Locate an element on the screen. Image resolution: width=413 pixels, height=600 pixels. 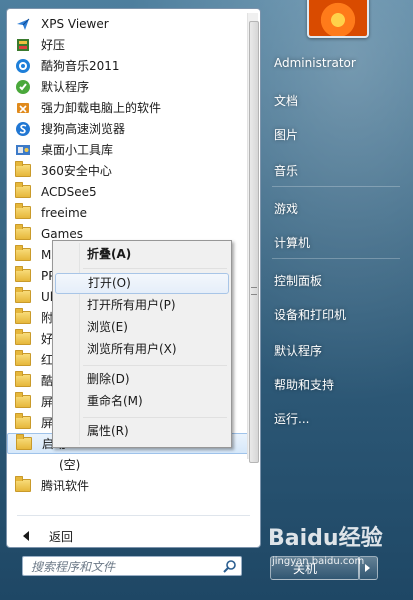
back-button: 返回 is located at coordinates (45, 536).